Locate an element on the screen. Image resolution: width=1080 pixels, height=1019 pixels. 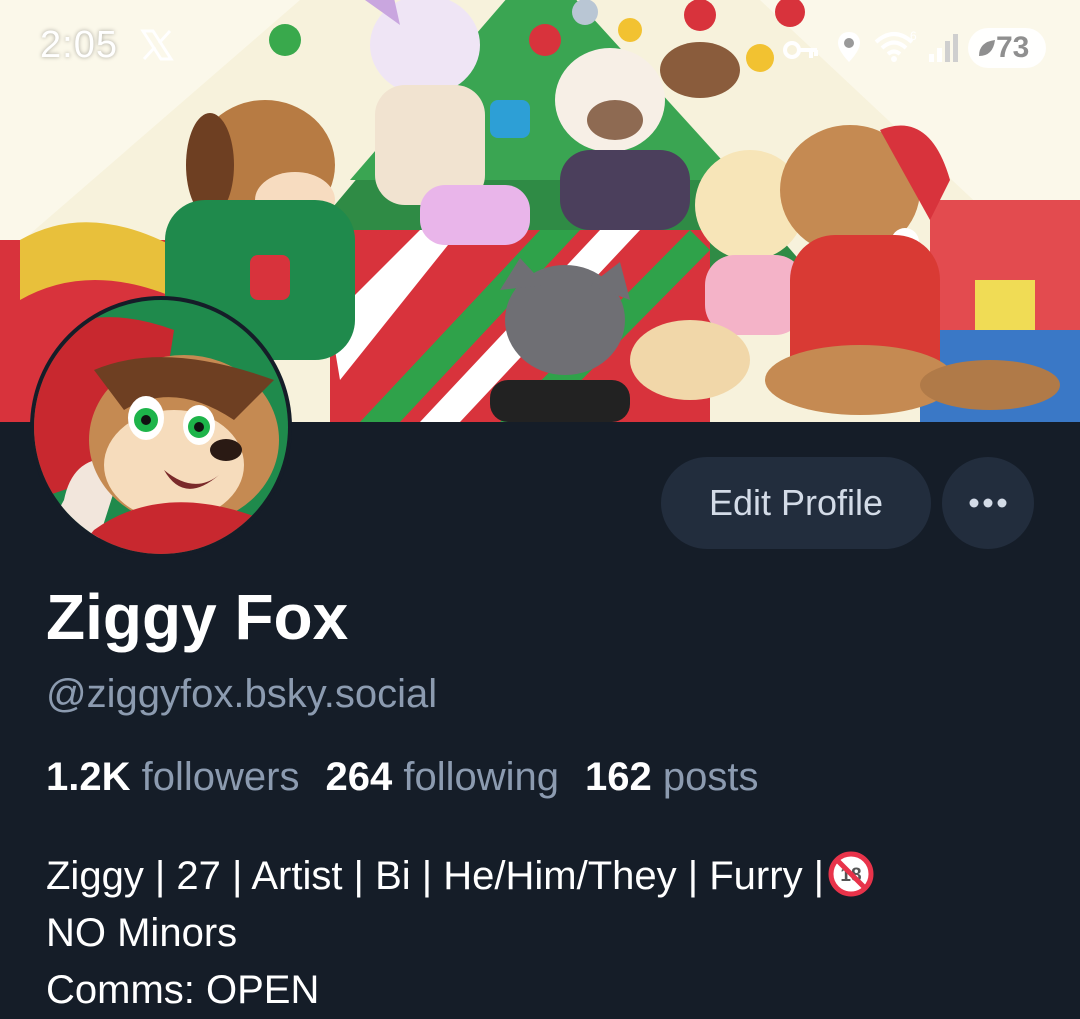
status-bar: 2:05 6 73 is located at coordinates (540, 48).